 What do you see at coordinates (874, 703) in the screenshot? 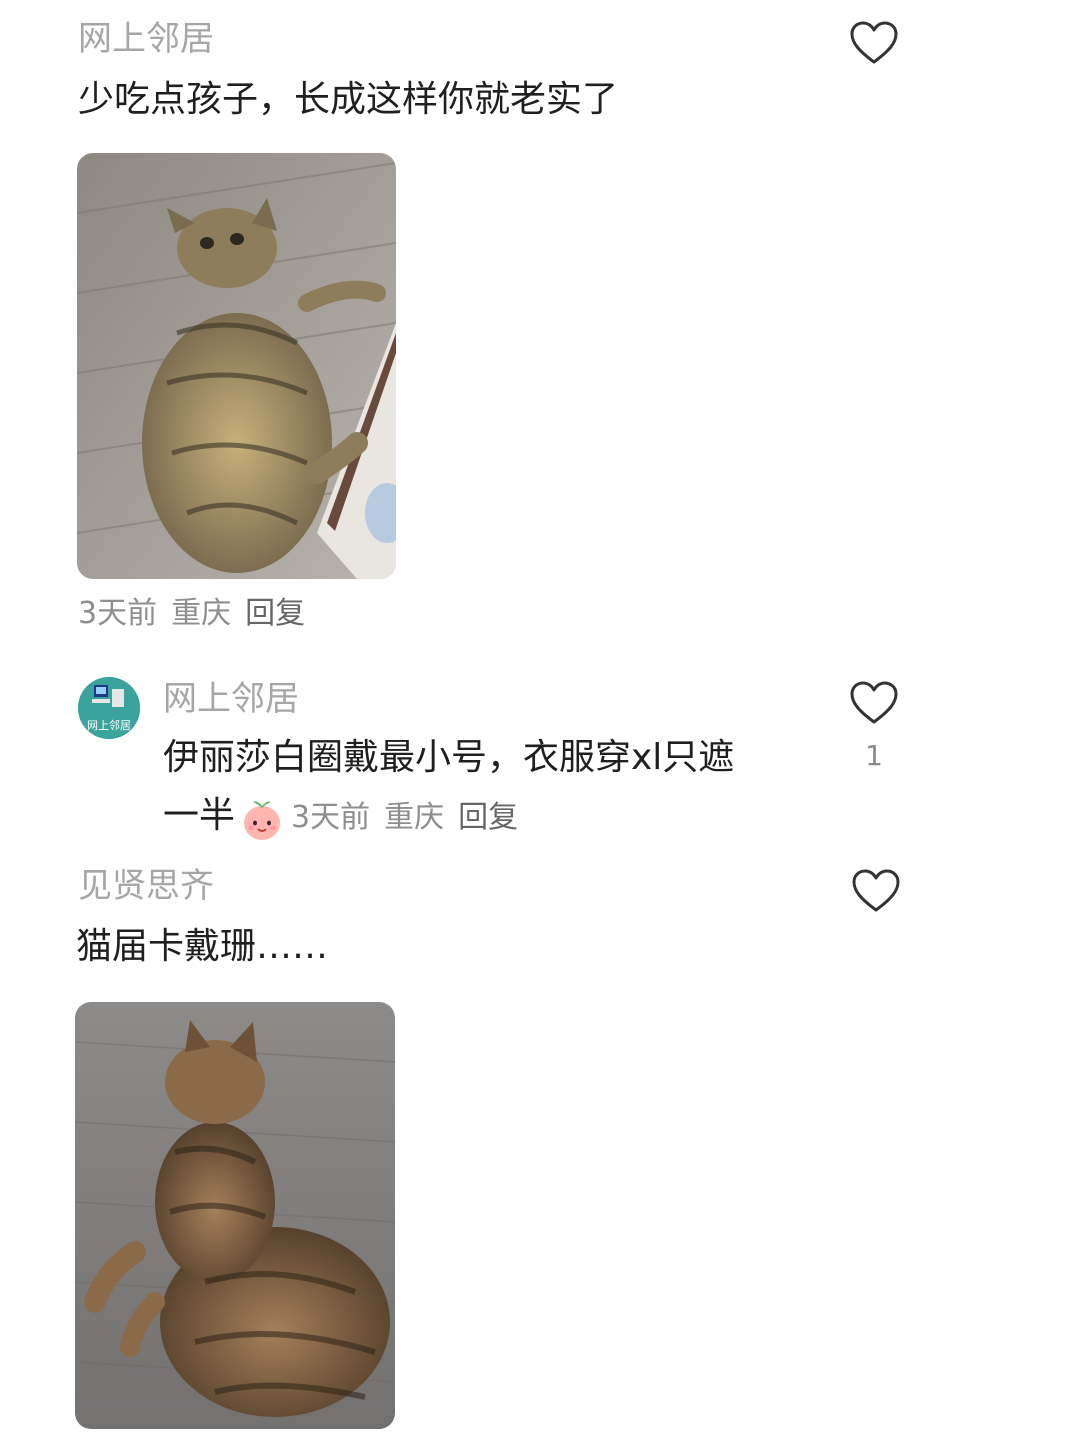
I see `comment-2-heart-icon` at bounding box center [874, 703].